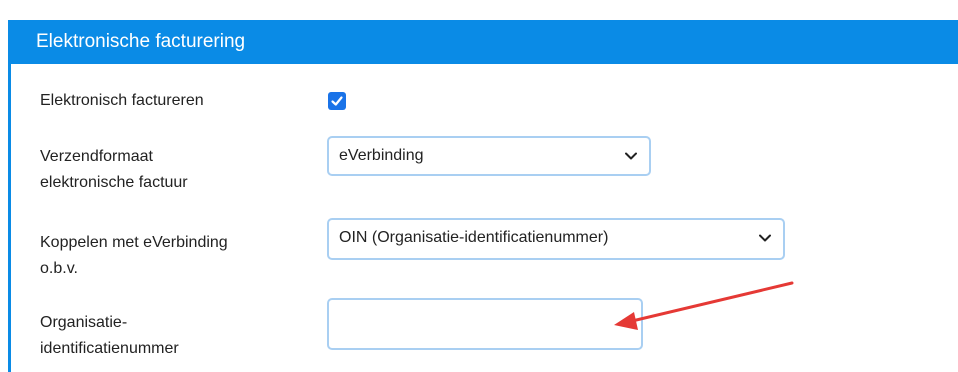 The width and height of the screenshot is (958, 372). I want to click on e-invoice-label-text: Elektronisch factureren, so click(122, 100).